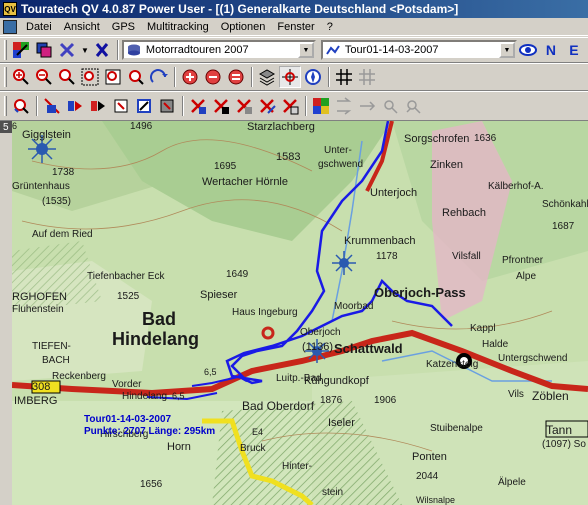 This screenshot has height=505, width=588. I want to click on delete-segment-icon, so click(221, 106).